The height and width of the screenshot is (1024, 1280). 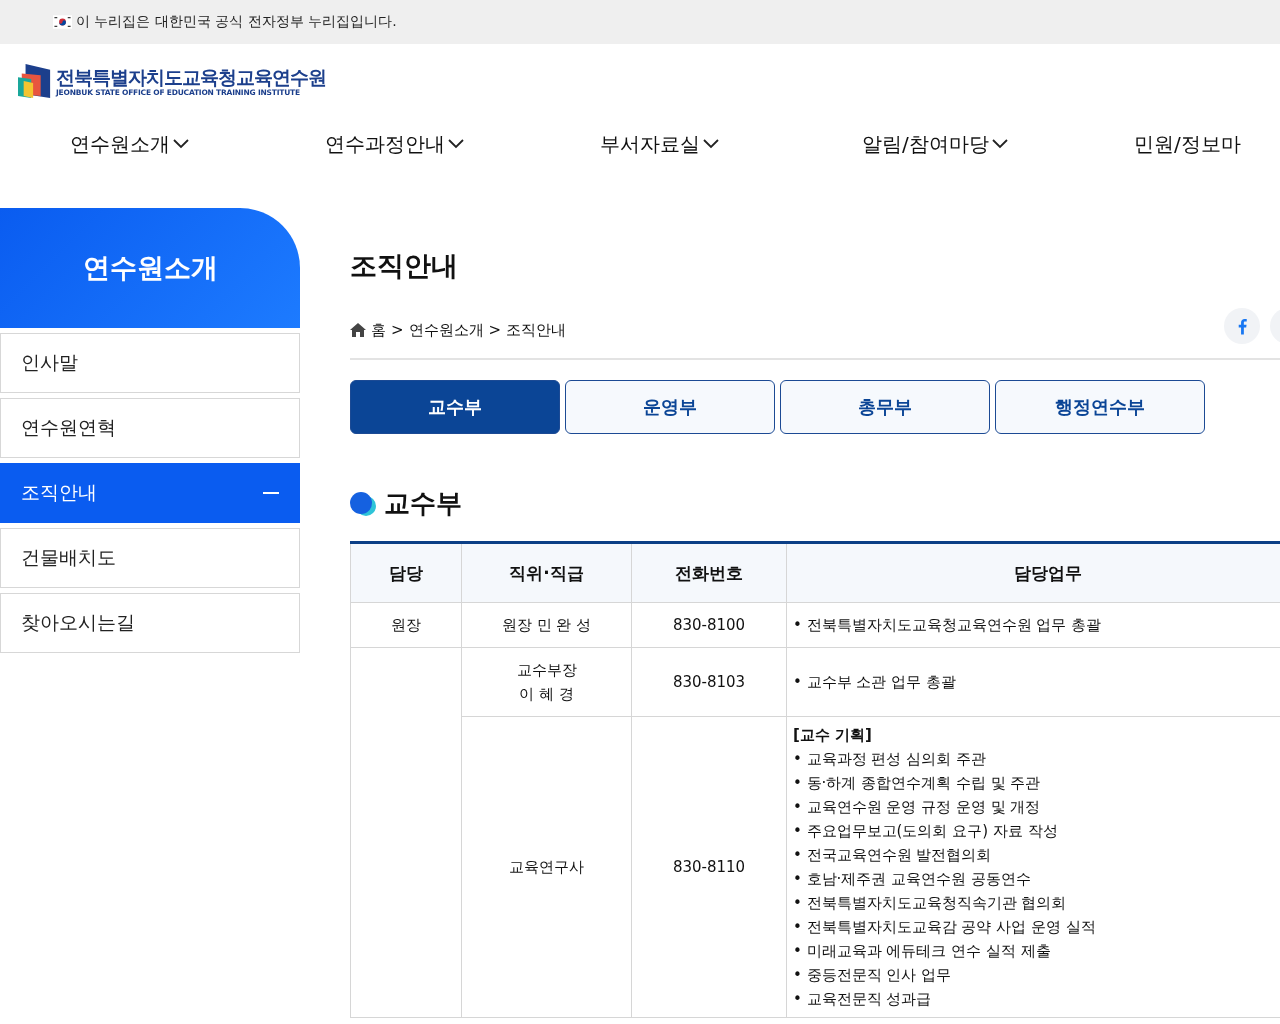 I want to click on dot-icon, so click(x=364, y=503).